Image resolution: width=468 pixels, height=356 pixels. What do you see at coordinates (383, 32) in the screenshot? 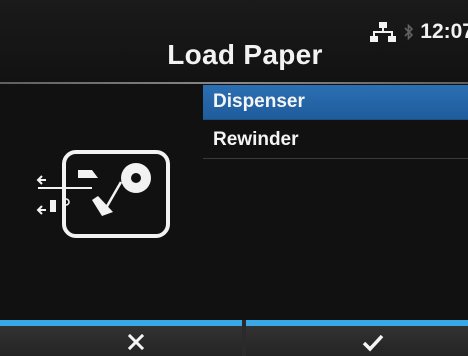
I see `network-icon` at bounding box center [383, 32].